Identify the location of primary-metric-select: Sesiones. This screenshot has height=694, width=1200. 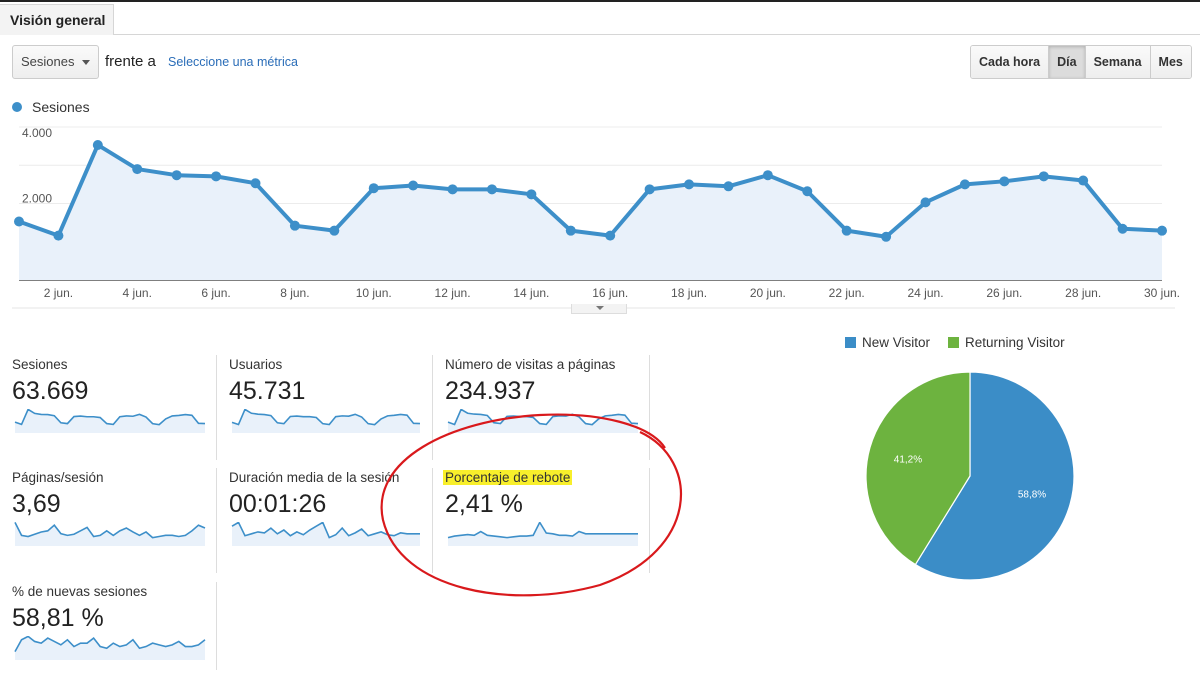
(55, 62).